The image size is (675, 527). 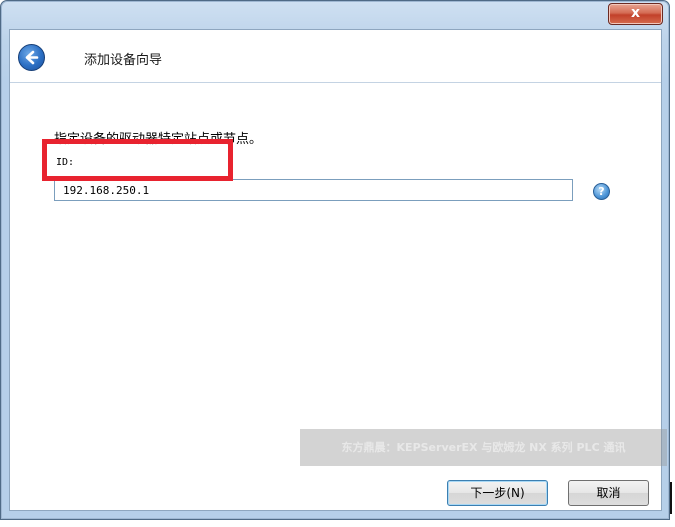 I want to click on wizard-footer: 下一步(N) 取消, so click(x=335, y=490).